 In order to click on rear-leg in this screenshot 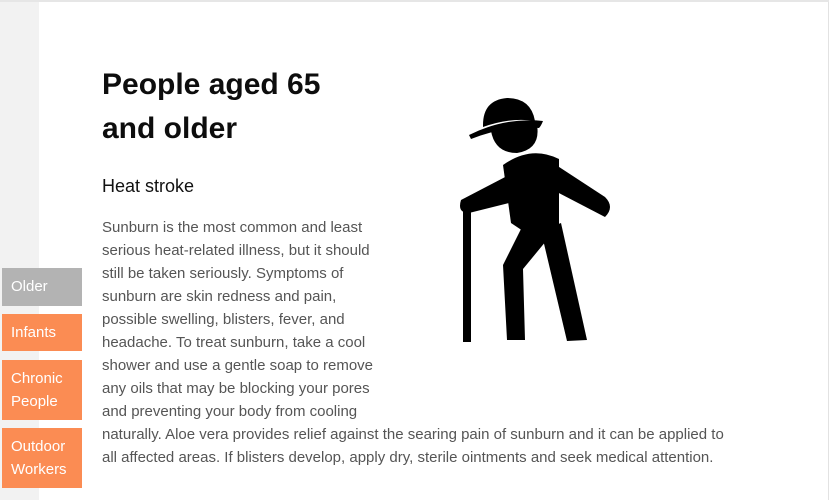, I will do `click(564, 282)`.